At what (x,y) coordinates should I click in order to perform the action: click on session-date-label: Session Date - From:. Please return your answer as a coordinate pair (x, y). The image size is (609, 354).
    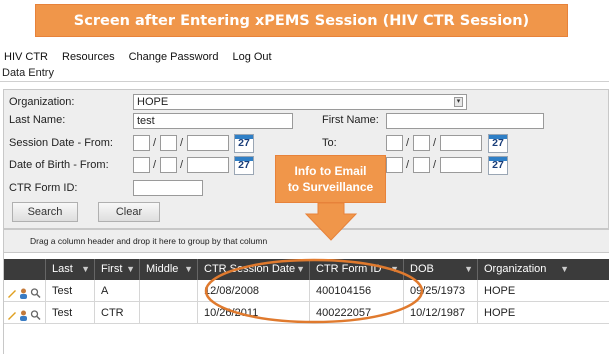
    Looking at the image, I should click on (61, 143).